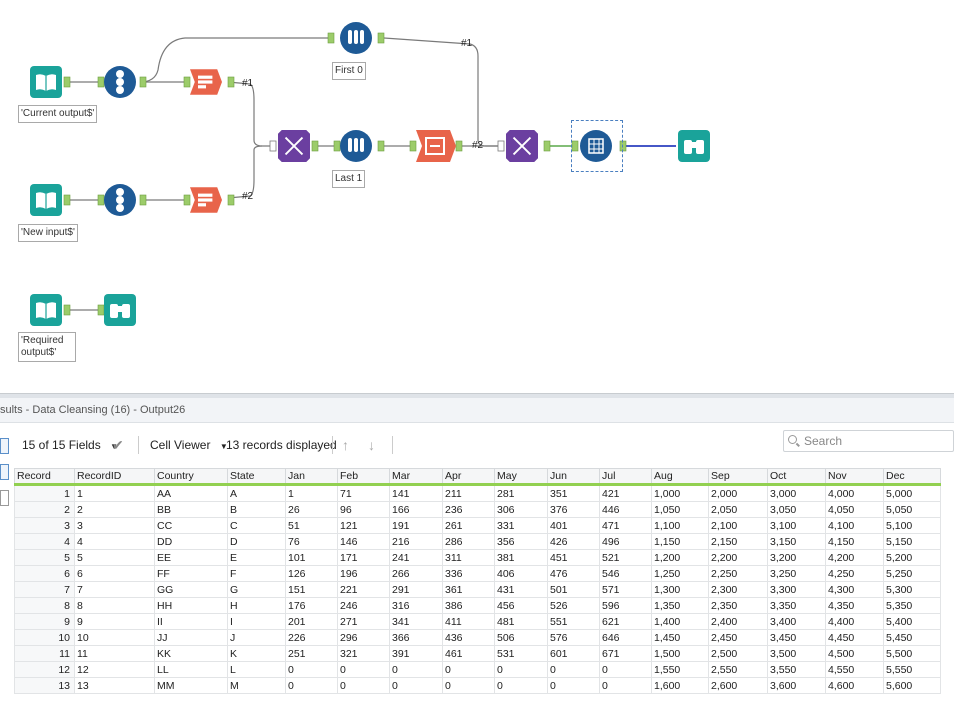 This screenshot has width=954, height=708. What do you see at coordinates (573, 557) in the screenshot?
I see `table-cell: 451` at bounding box center [573, 557].